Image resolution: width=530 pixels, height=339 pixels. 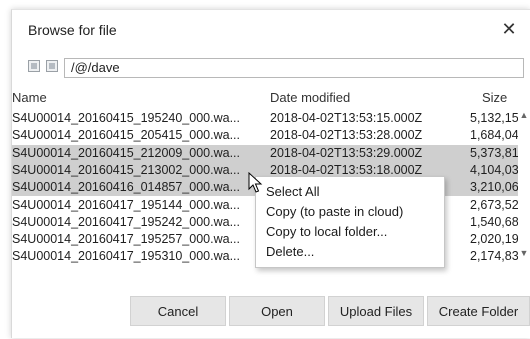 What do you see at coordinates (494, 98) in the screenshot?
I see `column-header-size: Size` at bounding box center [494, 98].